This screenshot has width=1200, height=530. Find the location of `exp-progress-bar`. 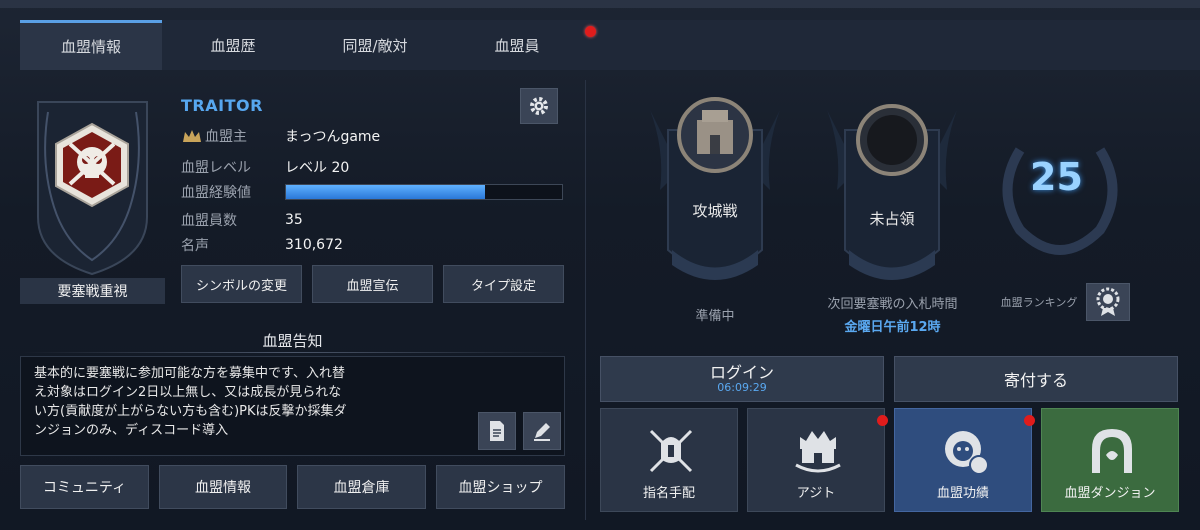

exp-progress-bar is located at coordinates (424, 192).